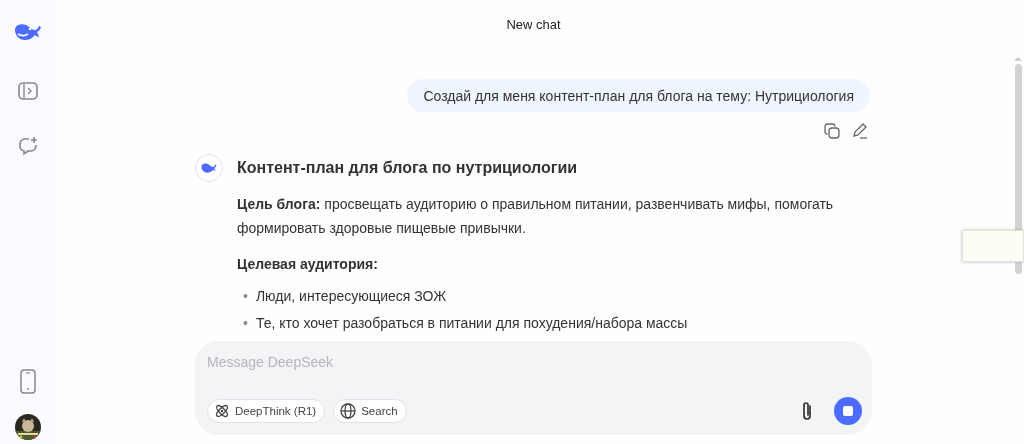  Describe the element at coordinates (807, 411) in the screenshot. I see `paperclip-icon` at that location.